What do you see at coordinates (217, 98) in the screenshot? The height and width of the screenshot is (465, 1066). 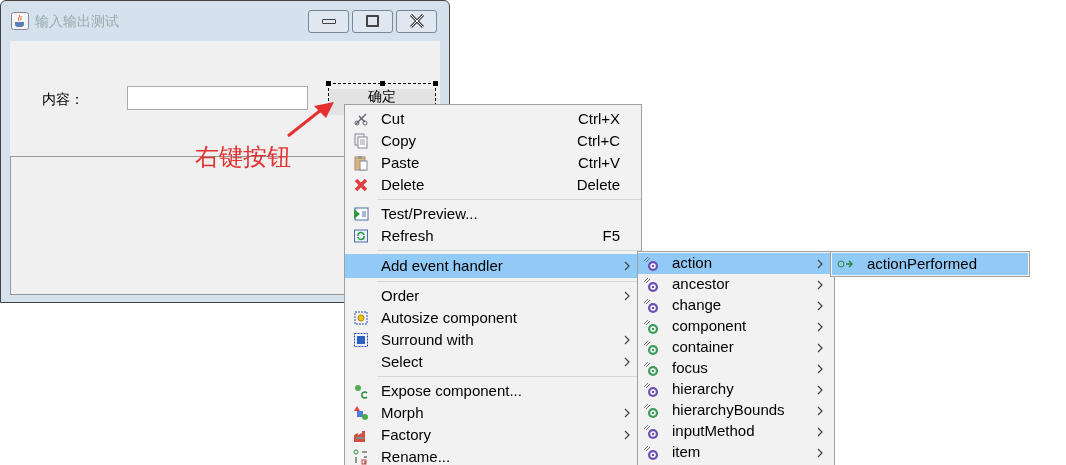 I see `input-field` at bounding box center [217, 98].